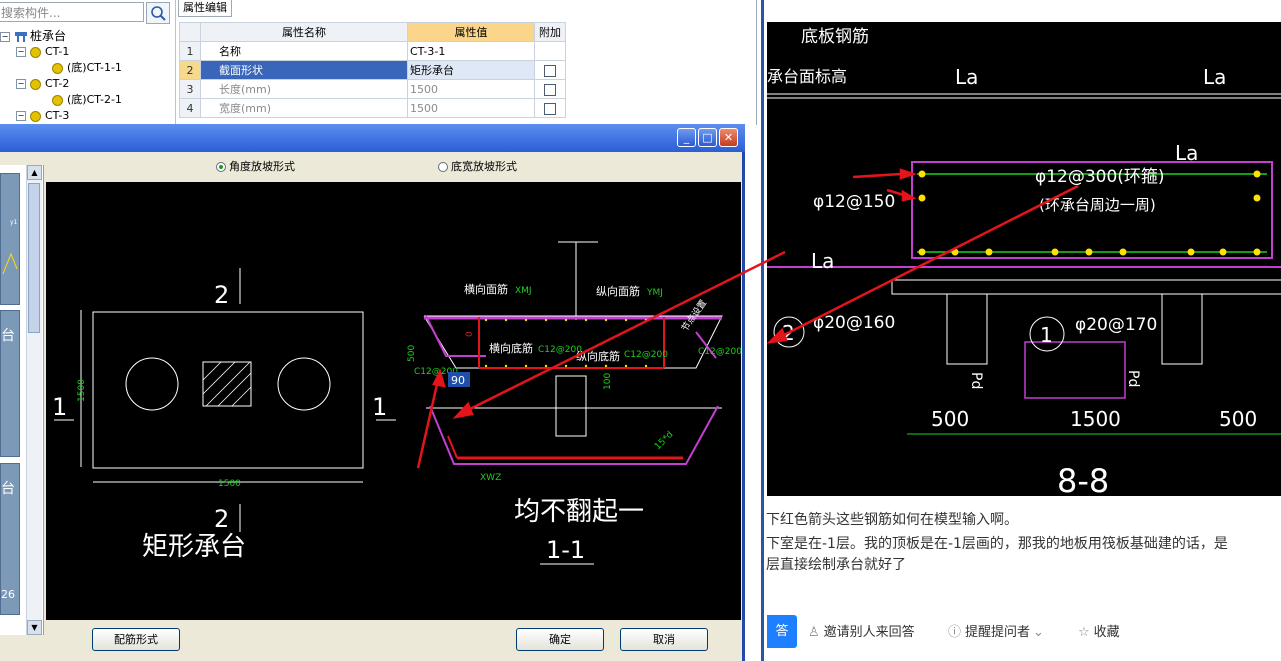 This screenshot has height=661, width=1281. I want to click on cad-dim-500-right: 500, so click(1238, 419).